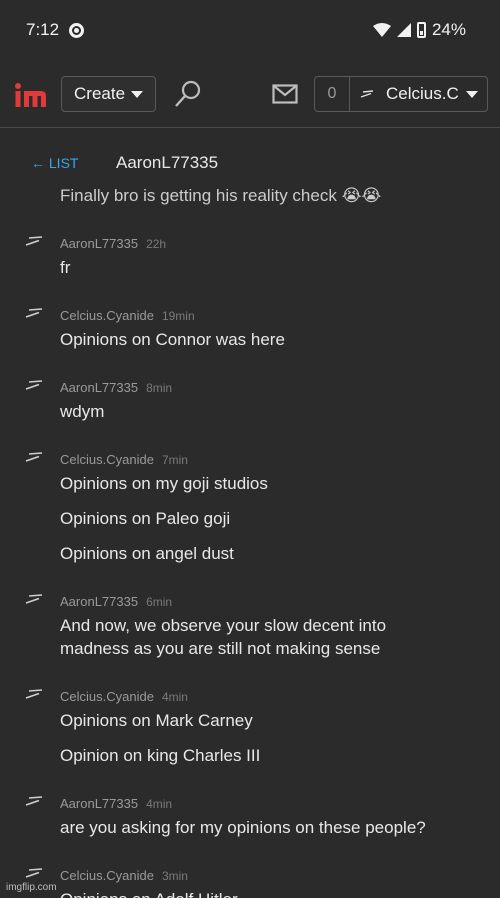 This screenshot has width=500, height=898. Describe the element at coordinates (174, 876) in the screenshot. I see `message-time: 3min` at that location.